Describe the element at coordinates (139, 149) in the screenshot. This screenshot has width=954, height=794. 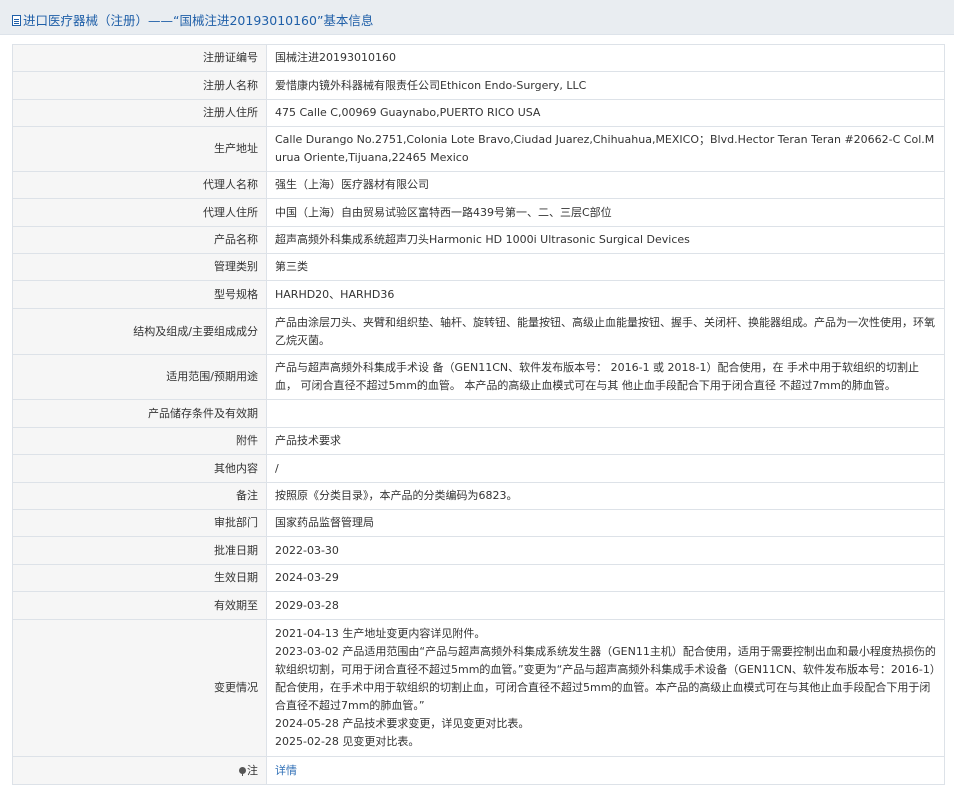
I see `row-label: 生产地址` at that location.